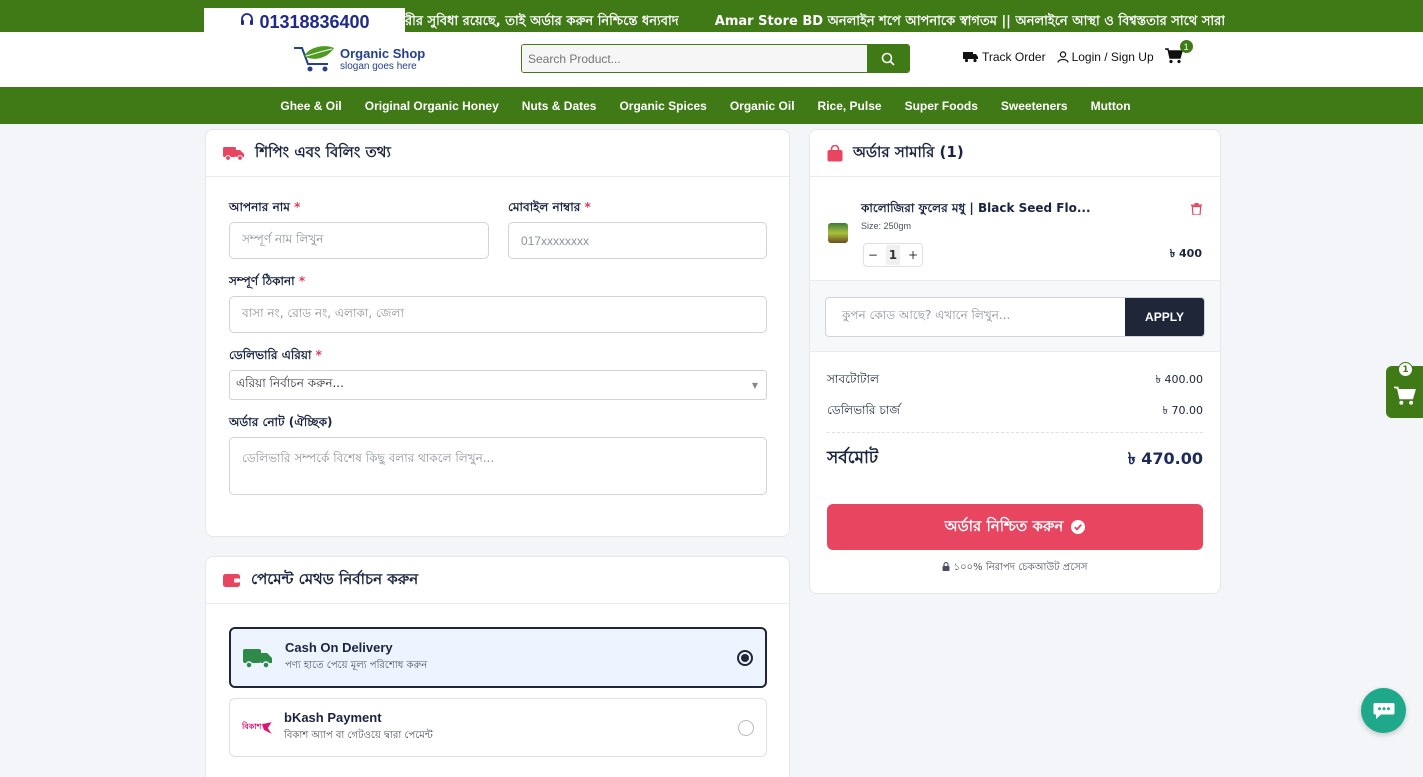 The image size is (1423, 777). What do you see at coordinates (1078, 527) in the screenshot?
I see `check-circle-icon` at bounding box center [1078, 527].